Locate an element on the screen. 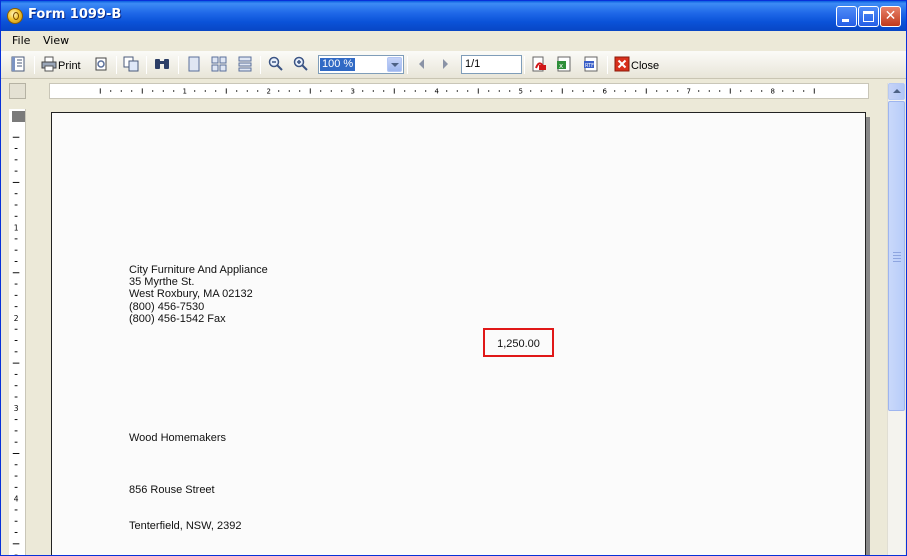 The height and width of the screenshot is (556, 907). zoom-select: 100 % is located at coordinates (361, 64).